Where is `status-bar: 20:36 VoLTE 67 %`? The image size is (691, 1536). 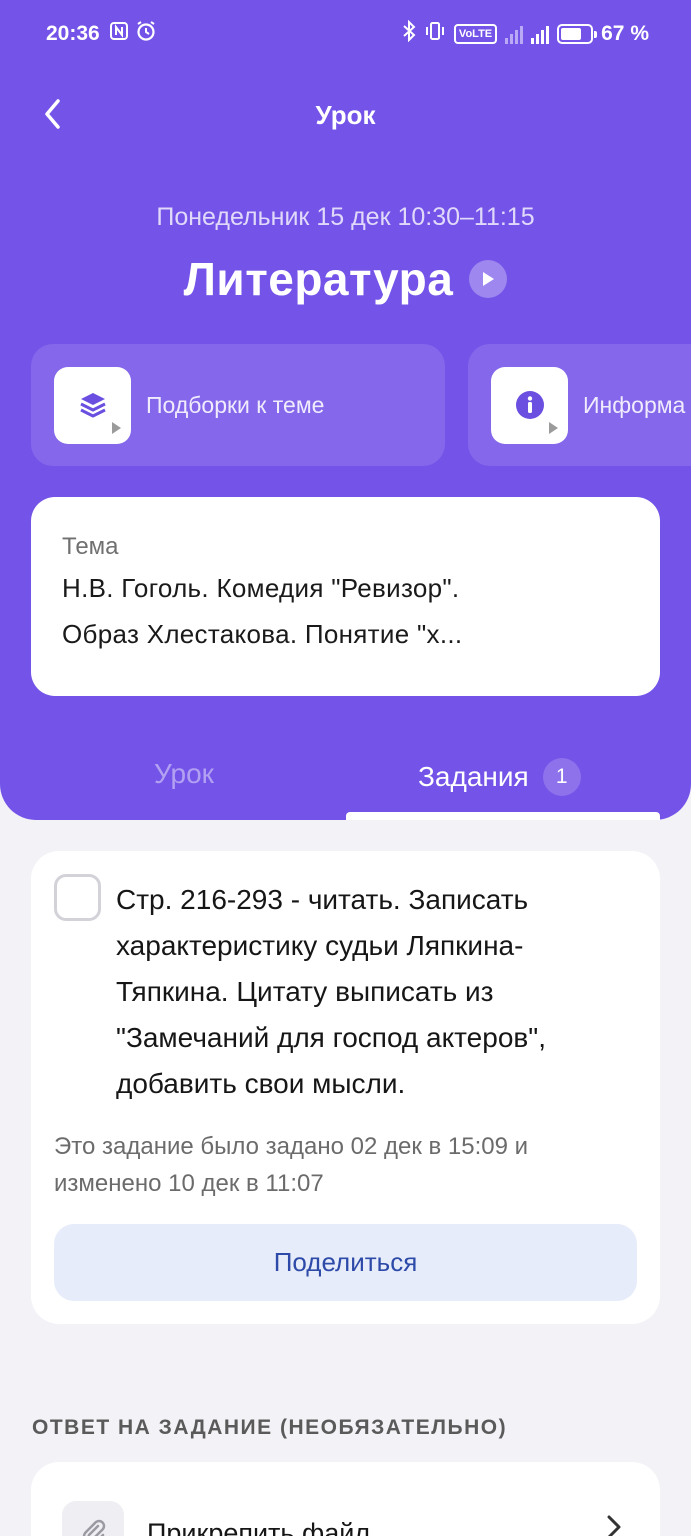 status-bar: 20:36 VoLTE 67 % is located at coordinates (345, 34).